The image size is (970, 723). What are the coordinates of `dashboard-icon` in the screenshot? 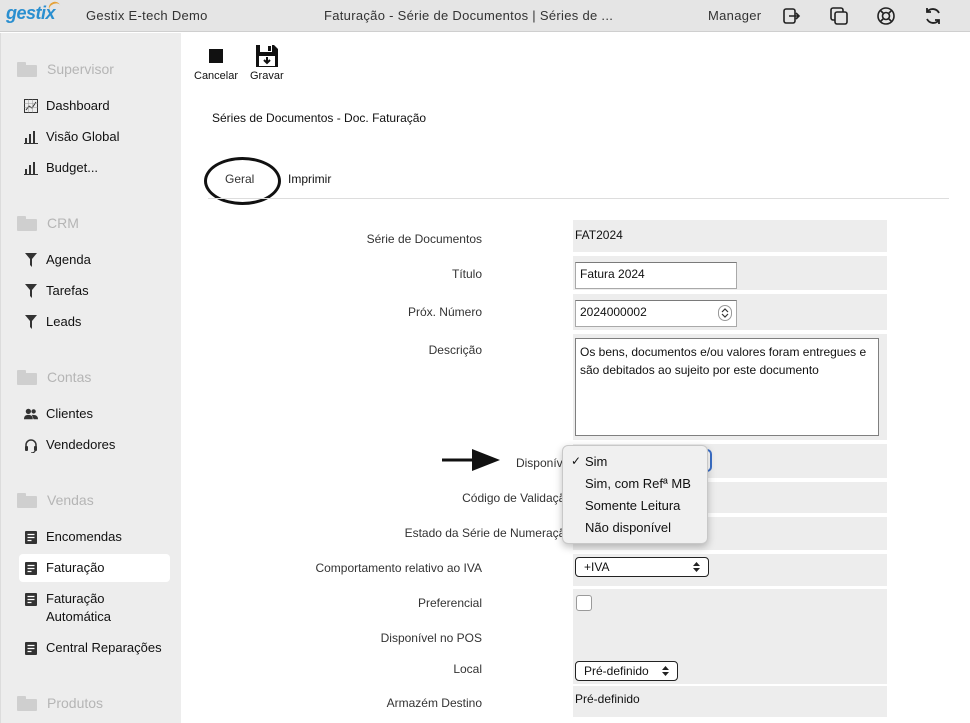 It's located at (31, 106).